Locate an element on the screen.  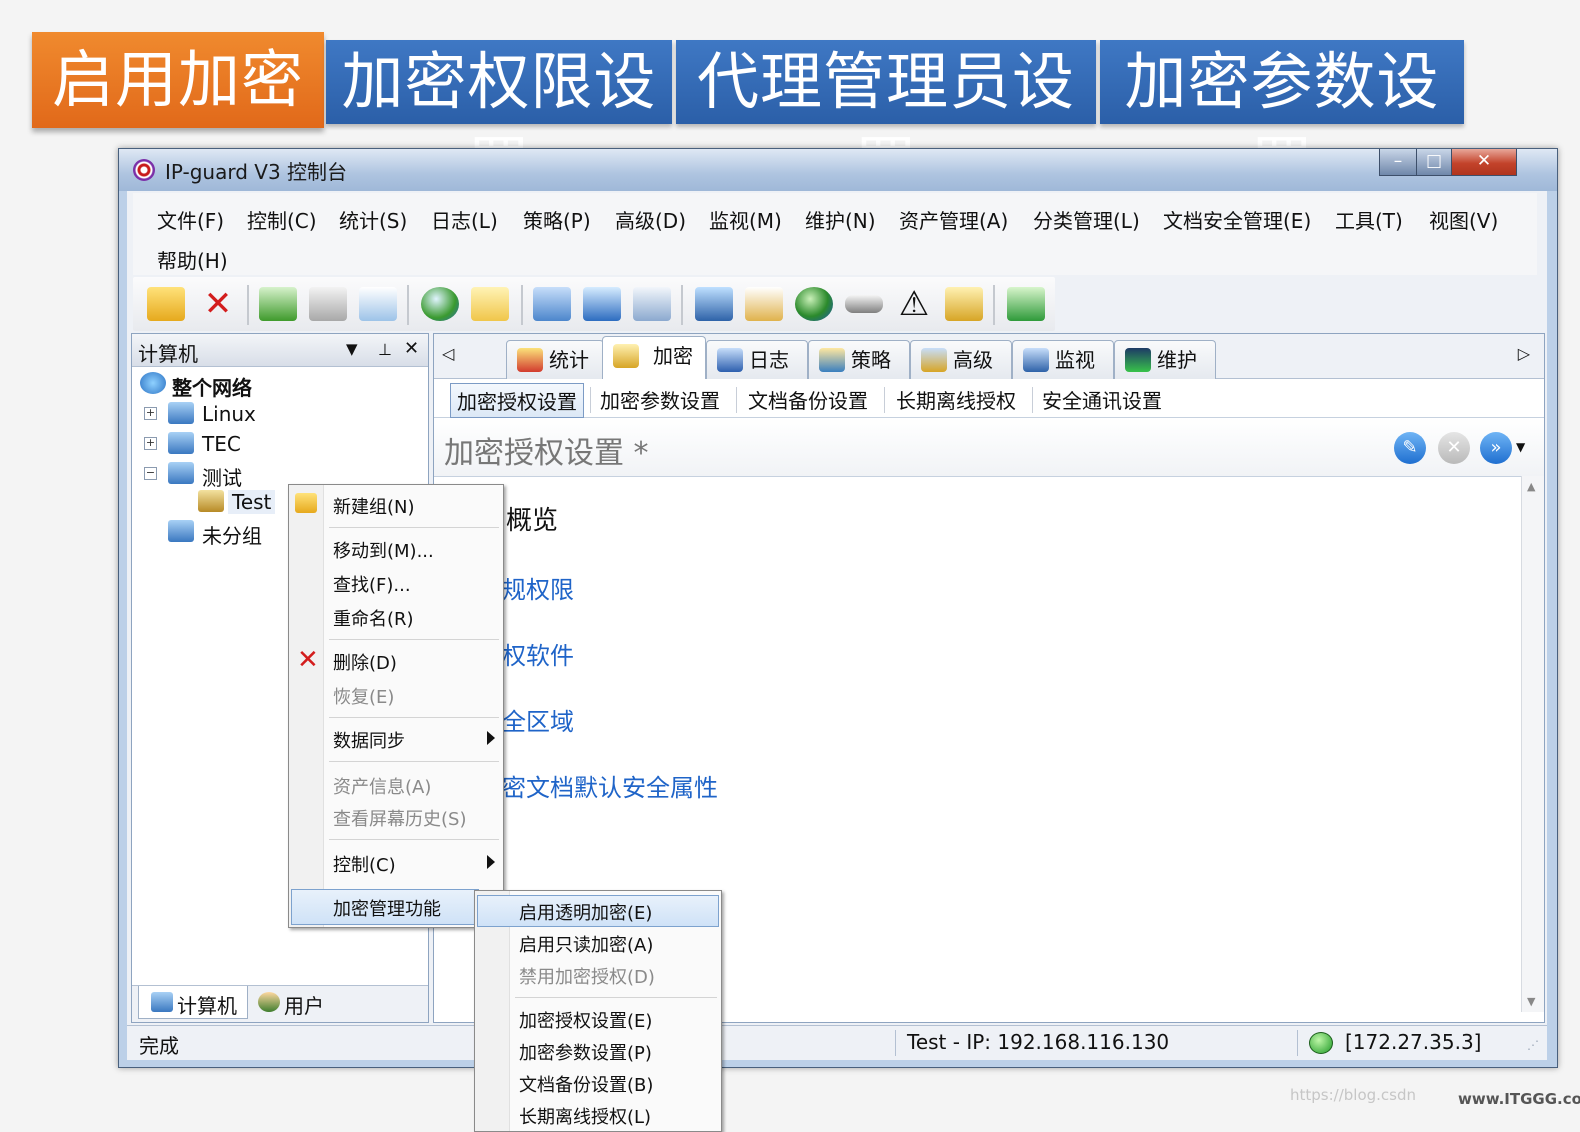
network-icon is located at coordinates (814, 304).